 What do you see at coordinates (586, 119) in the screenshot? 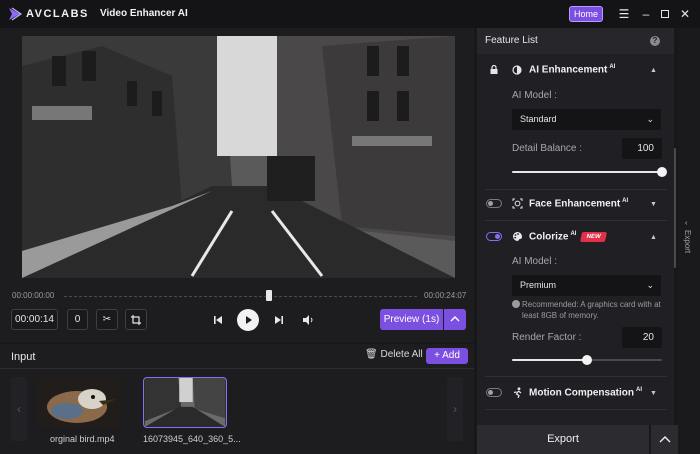
I see `ai-model-select: Standard ⌄` at bounding box center [586, 119].